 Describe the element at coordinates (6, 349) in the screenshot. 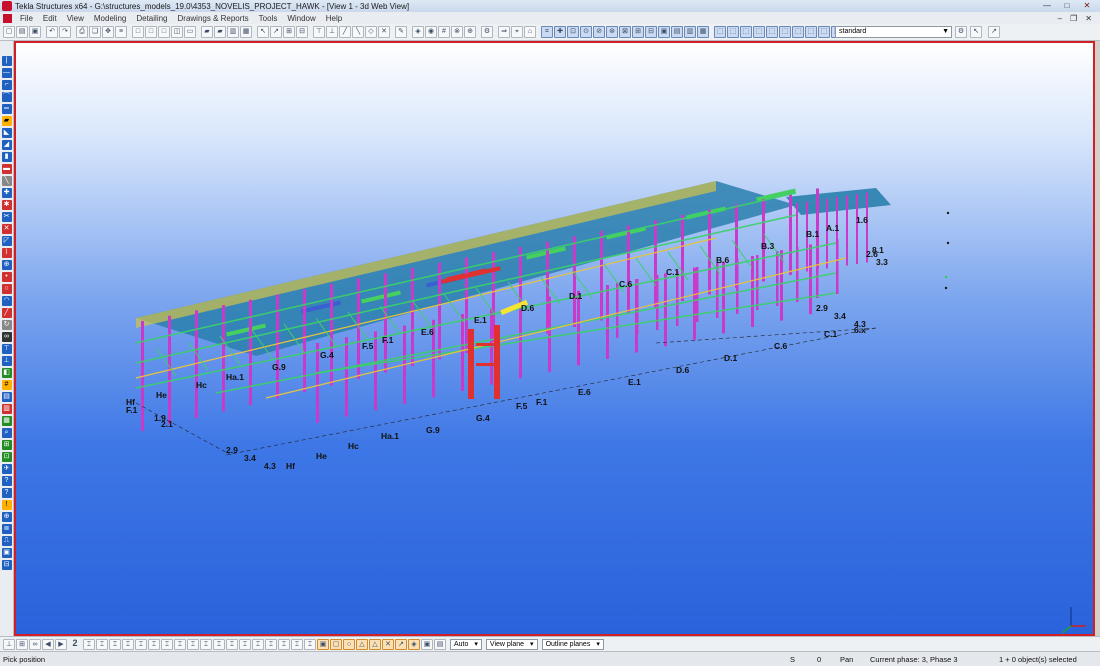

I see `measure-icon: ⊤` at that location.